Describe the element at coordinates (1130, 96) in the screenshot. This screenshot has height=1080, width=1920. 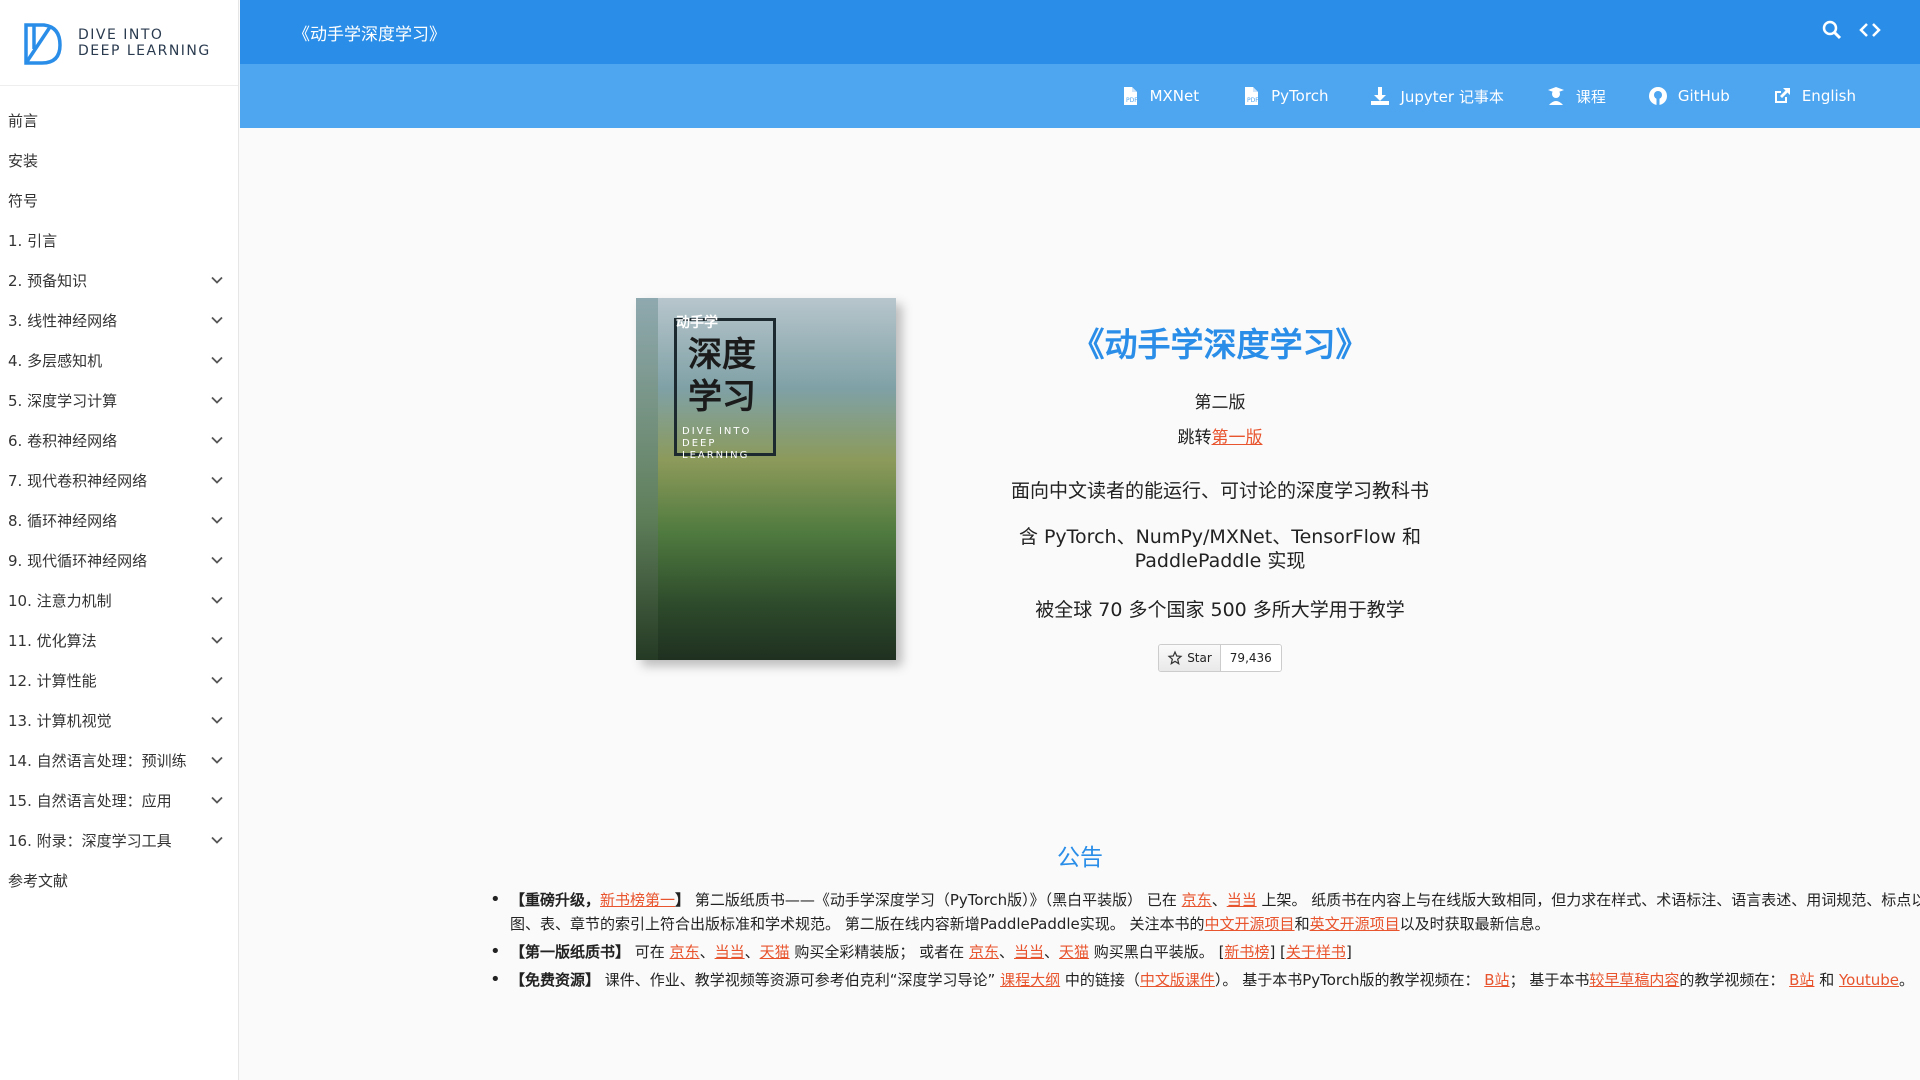
I see `pdf-icon: PDF` at that location.